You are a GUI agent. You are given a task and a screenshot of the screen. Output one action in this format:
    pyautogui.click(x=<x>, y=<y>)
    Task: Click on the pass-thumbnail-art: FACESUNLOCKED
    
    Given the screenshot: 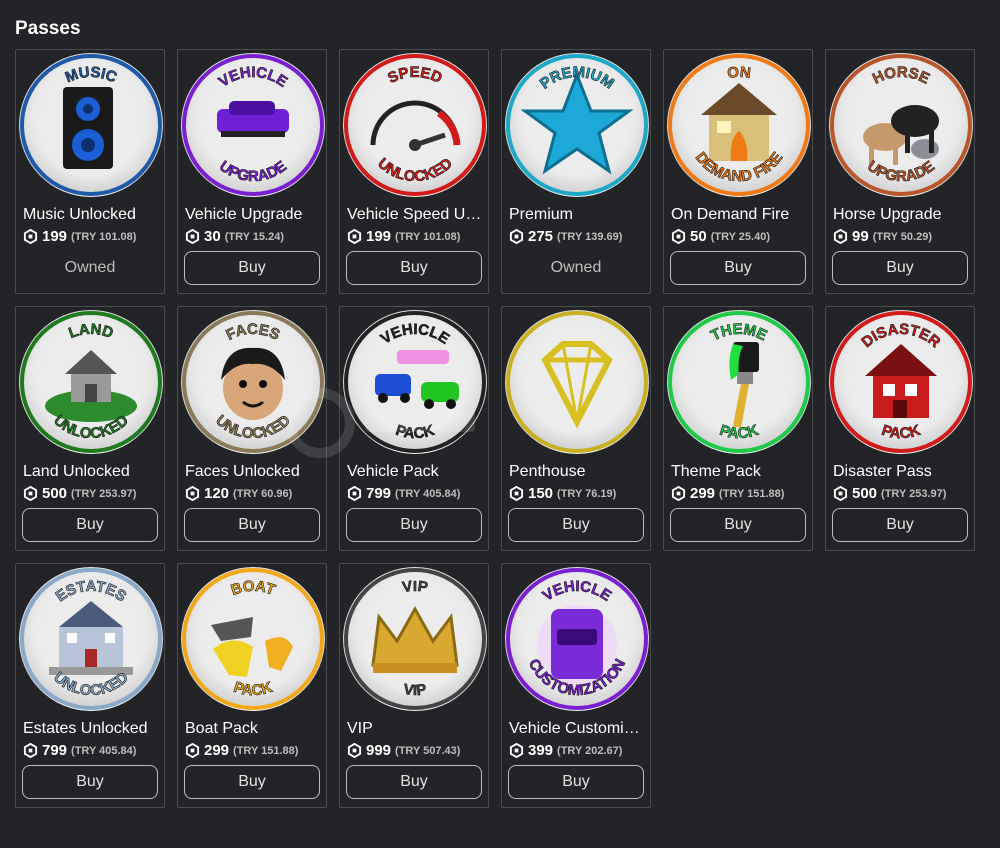 What is the action you would take?
    pyautogui.click(x=253, y=382)
    